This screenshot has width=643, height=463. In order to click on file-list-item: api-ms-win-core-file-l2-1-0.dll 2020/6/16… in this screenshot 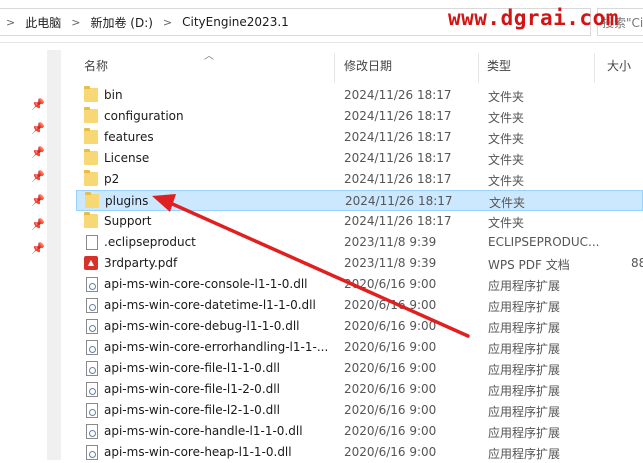, I will do `click(359, 410)`.